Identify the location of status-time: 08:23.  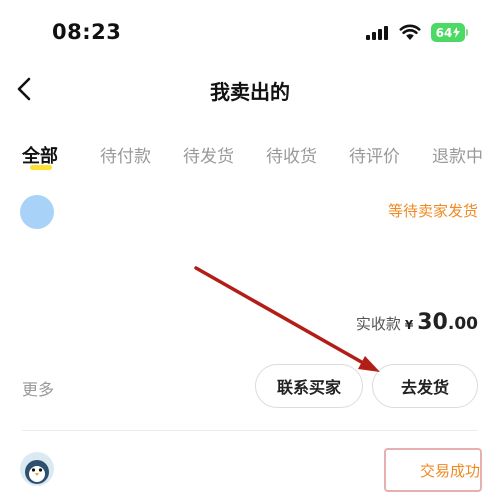
(87, 32).